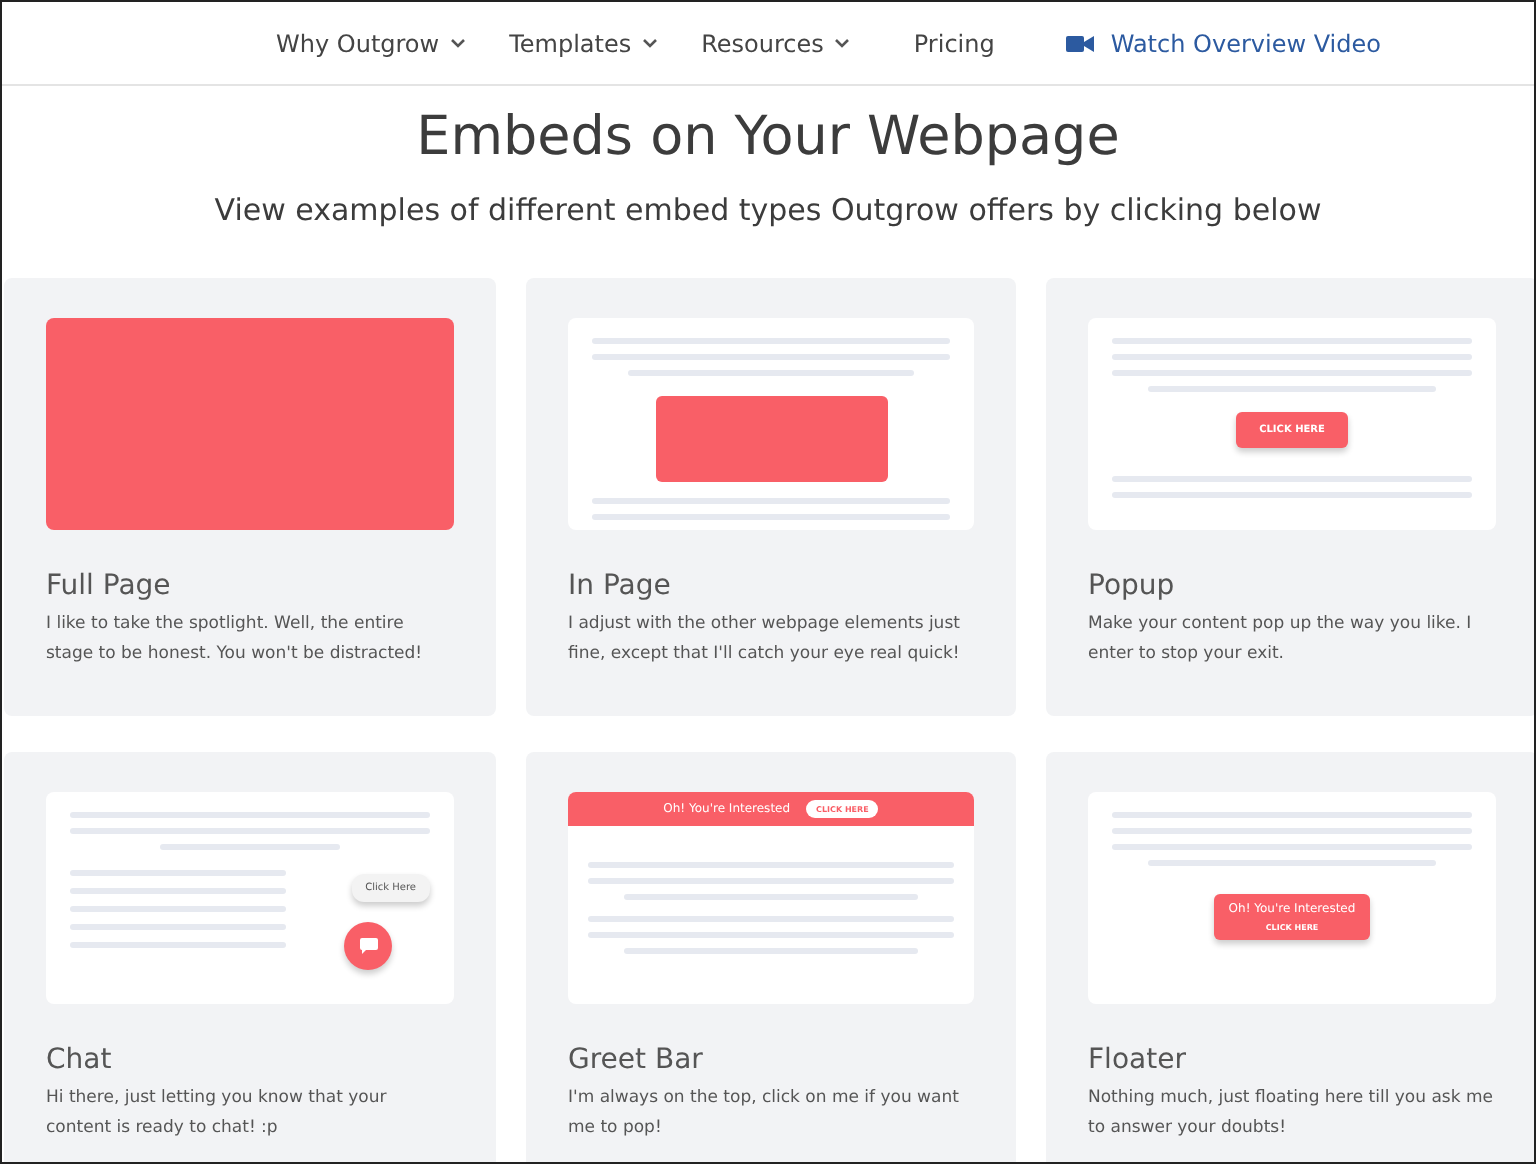  What do you see at coordinates (620, 586) in the screenshot?
I see `card-title: In Page` at bounding box center [620, 586].